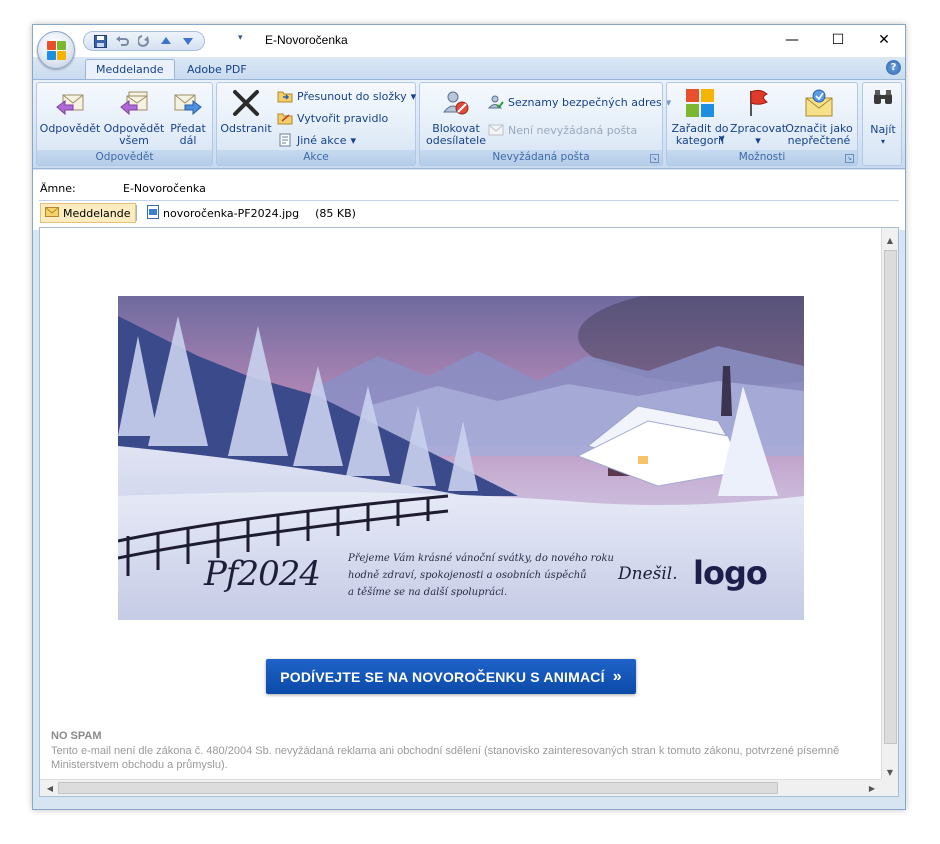  I want to click on redo-icon, so click(144, 41).